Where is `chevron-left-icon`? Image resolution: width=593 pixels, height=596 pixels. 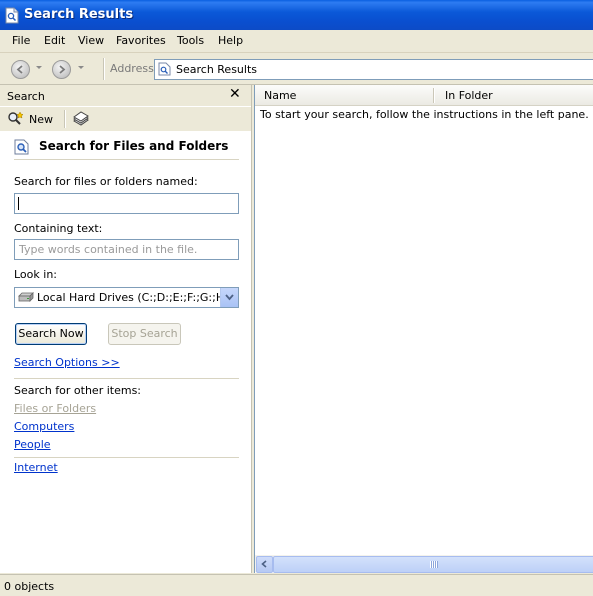
chevron-left-icon is located at coordinates (264, 564).